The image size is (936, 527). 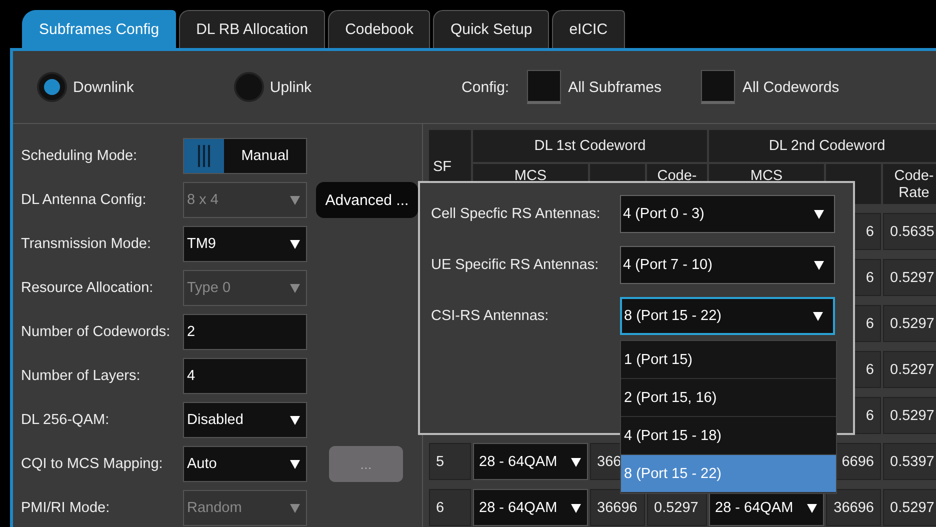 What do you see at coordinates (791, 87) in the screenshot?
I see `checkbox-label: All Codewords` at bounding box center [791, 87].